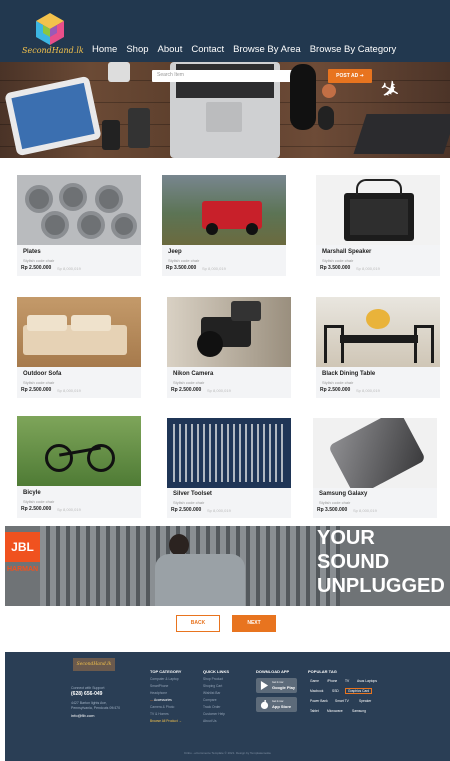 The width and height of the screenshot is (450, 761). What do you see at coordinates (264, 704) in the screenshot?
I see `apple-icon` at bounding box center [264, 704].